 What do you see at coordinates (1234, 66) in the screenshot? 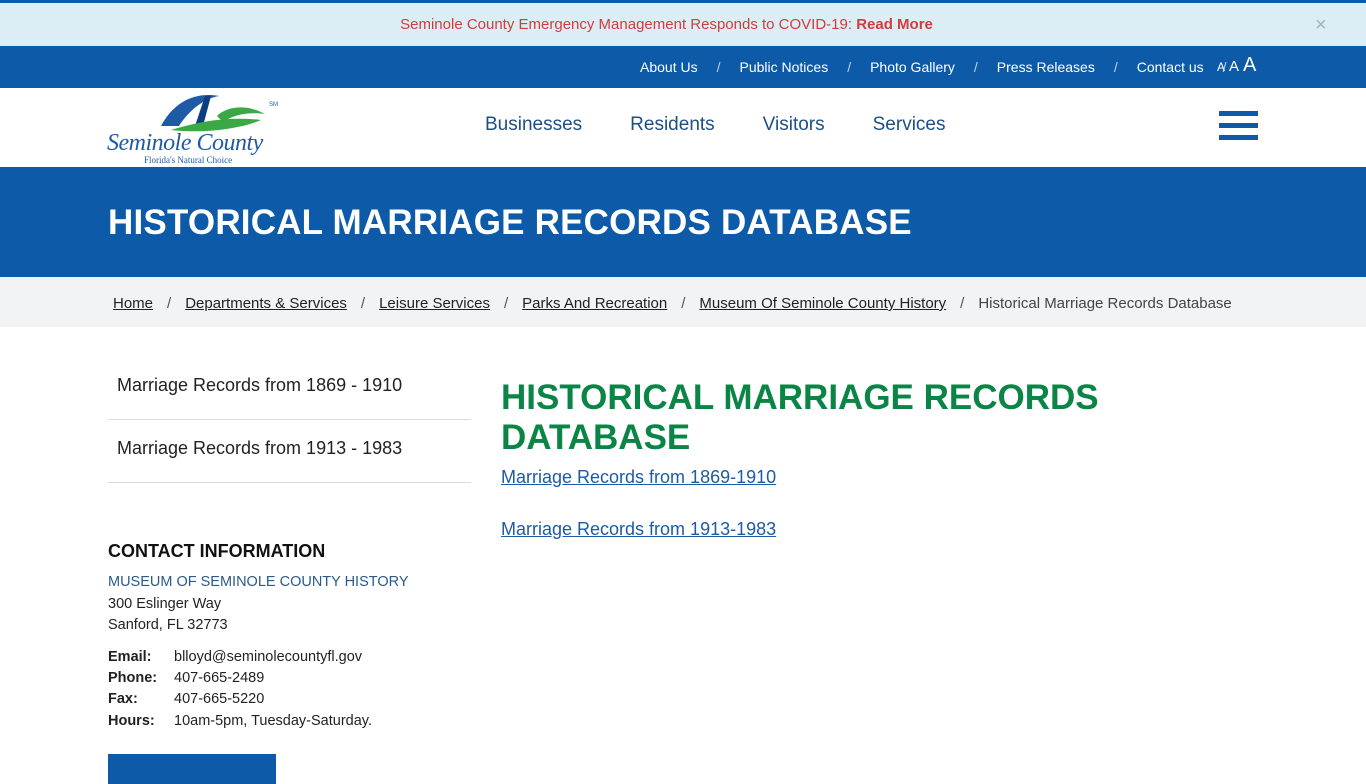
I see `font-size-medium-button: A` at bounding box center [1234, 66].